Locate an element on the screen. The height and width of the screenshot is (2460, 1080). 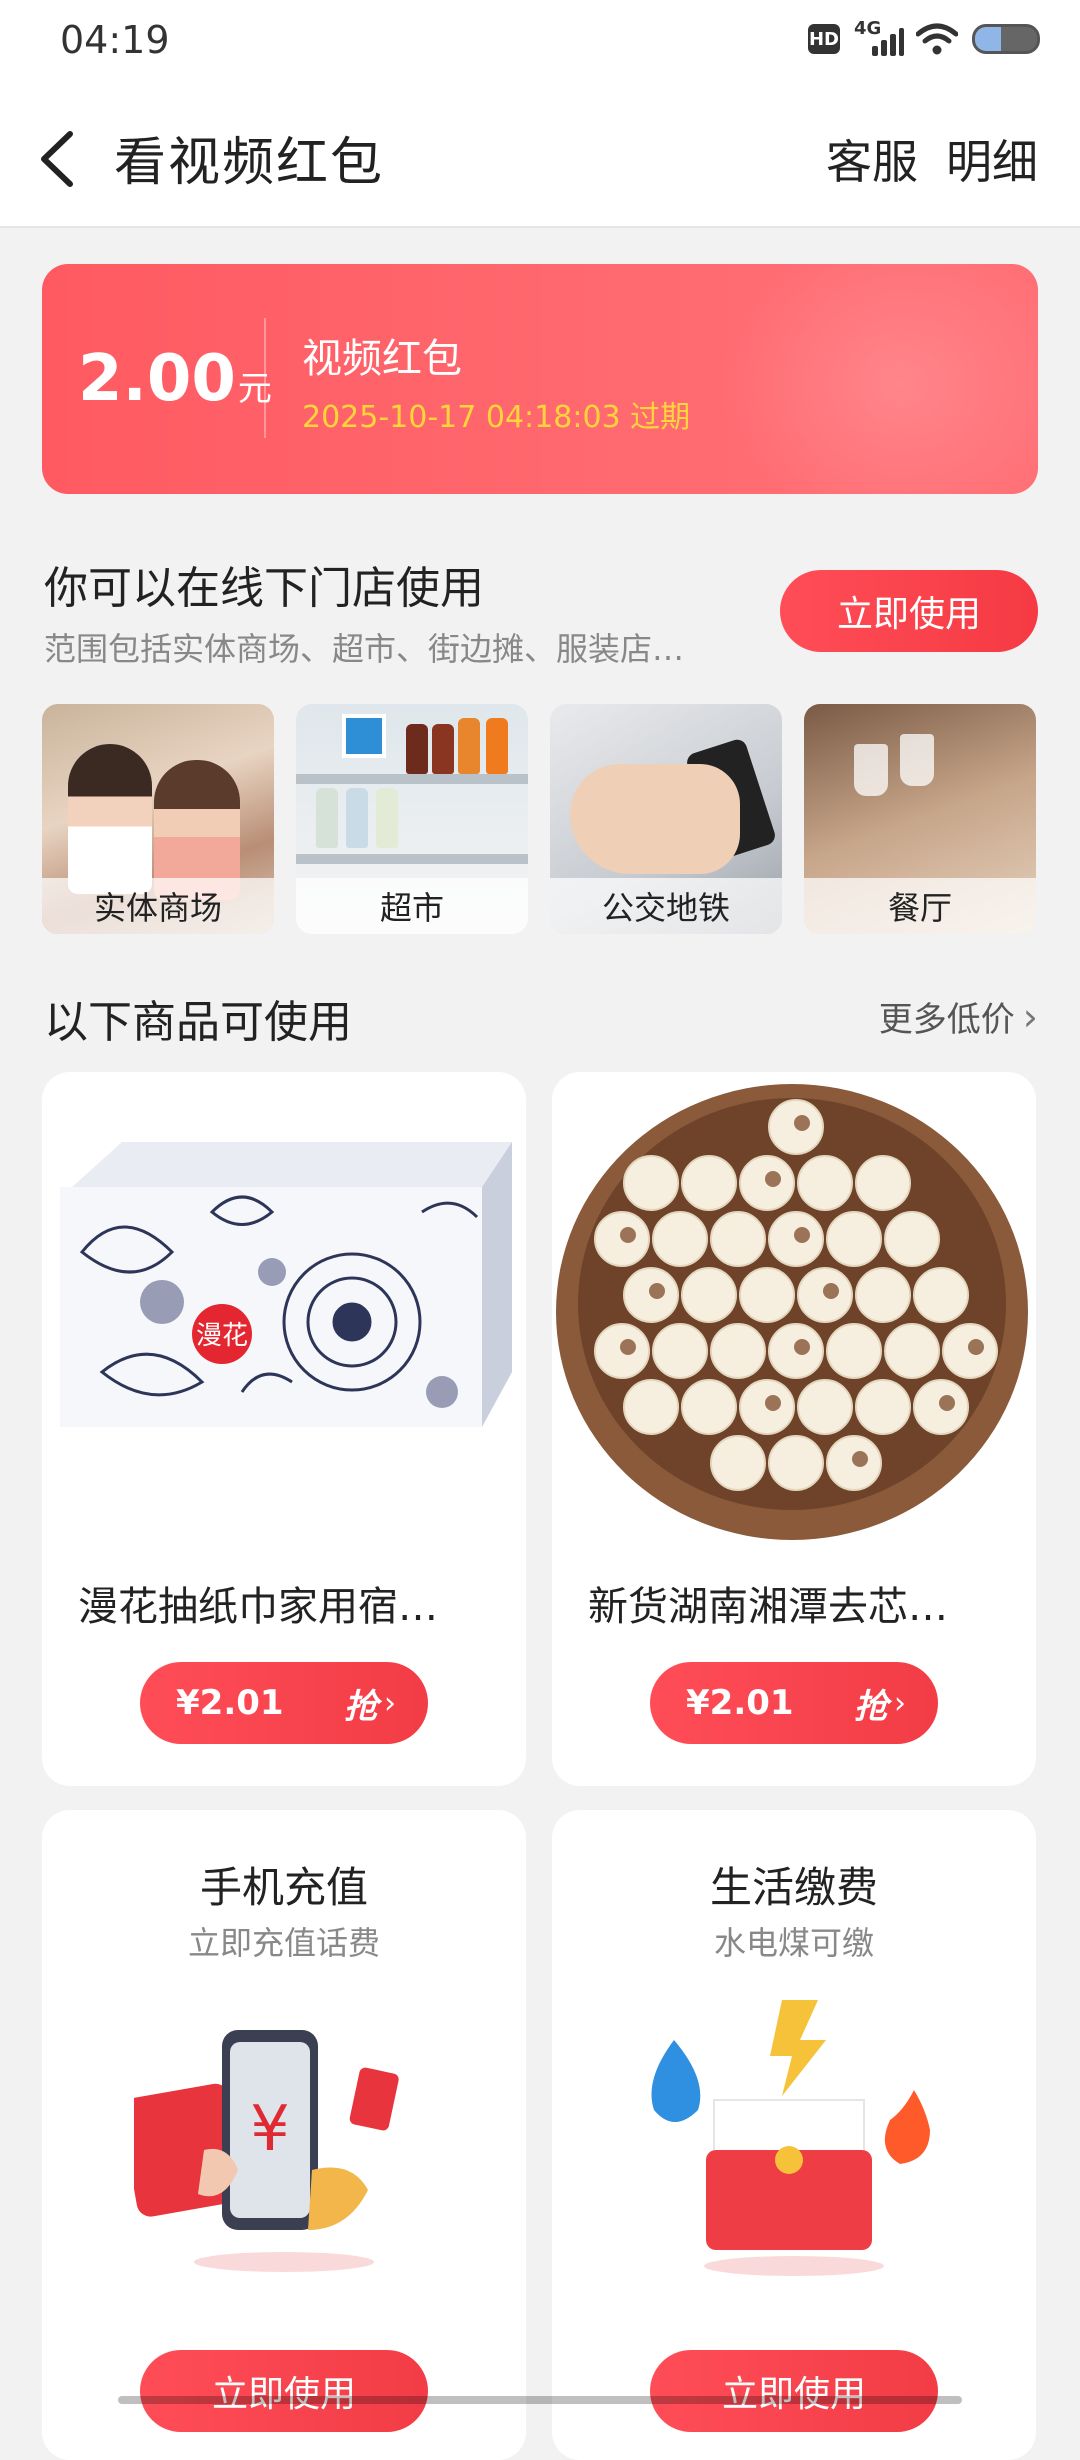
page-title: 看视频红包 is located at coordinates (249, 163).